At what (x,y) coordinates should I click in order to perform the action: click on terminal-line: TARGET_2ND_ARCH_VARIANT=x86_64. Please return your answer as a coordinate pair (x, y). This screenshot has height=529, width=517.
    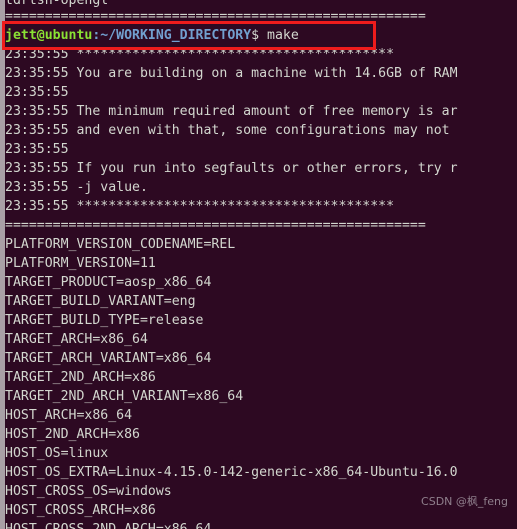
    Looking at the image, I should click on (261, 396).